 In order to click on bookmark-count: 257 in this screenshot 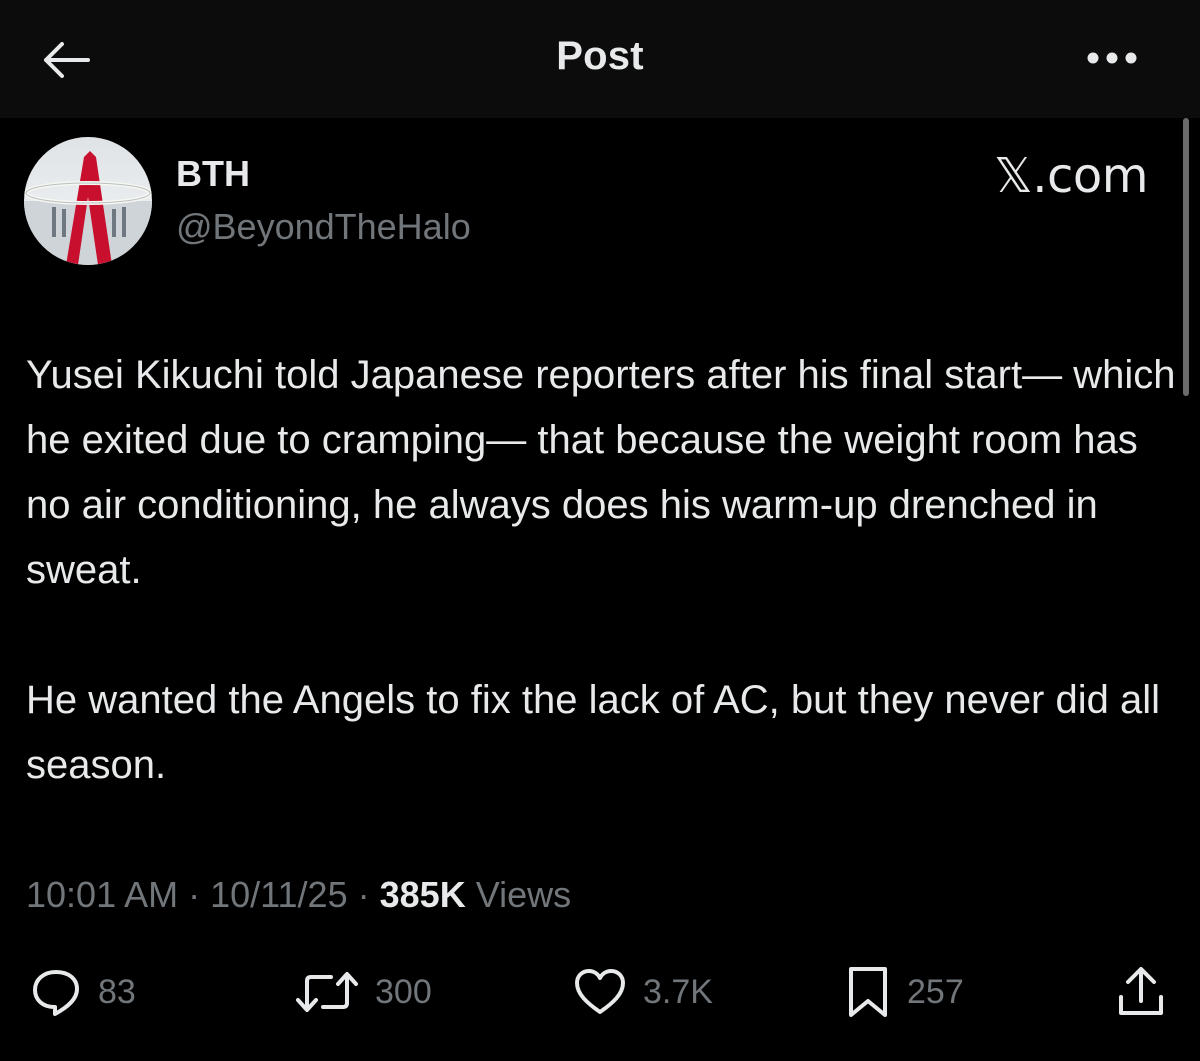, I will do `click(935, 991)`.